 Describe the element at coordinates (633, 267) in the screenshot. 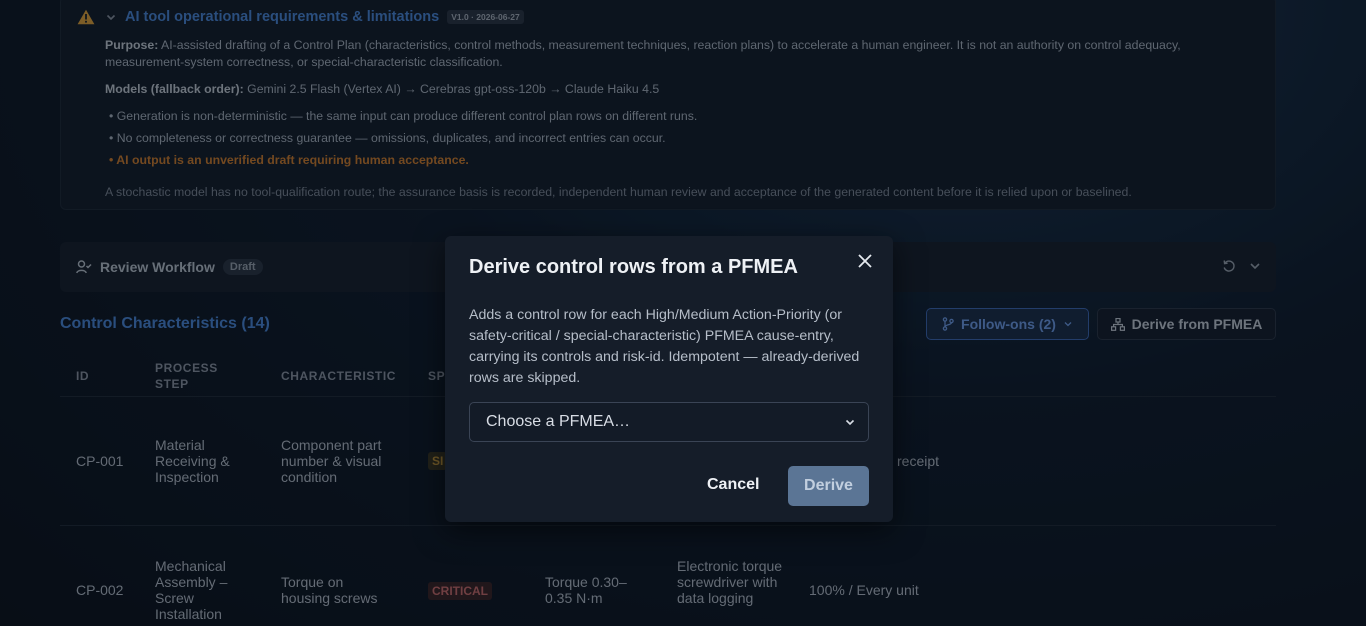

I see `dialog-title: Derive control rows from a PFMEA` at that location.